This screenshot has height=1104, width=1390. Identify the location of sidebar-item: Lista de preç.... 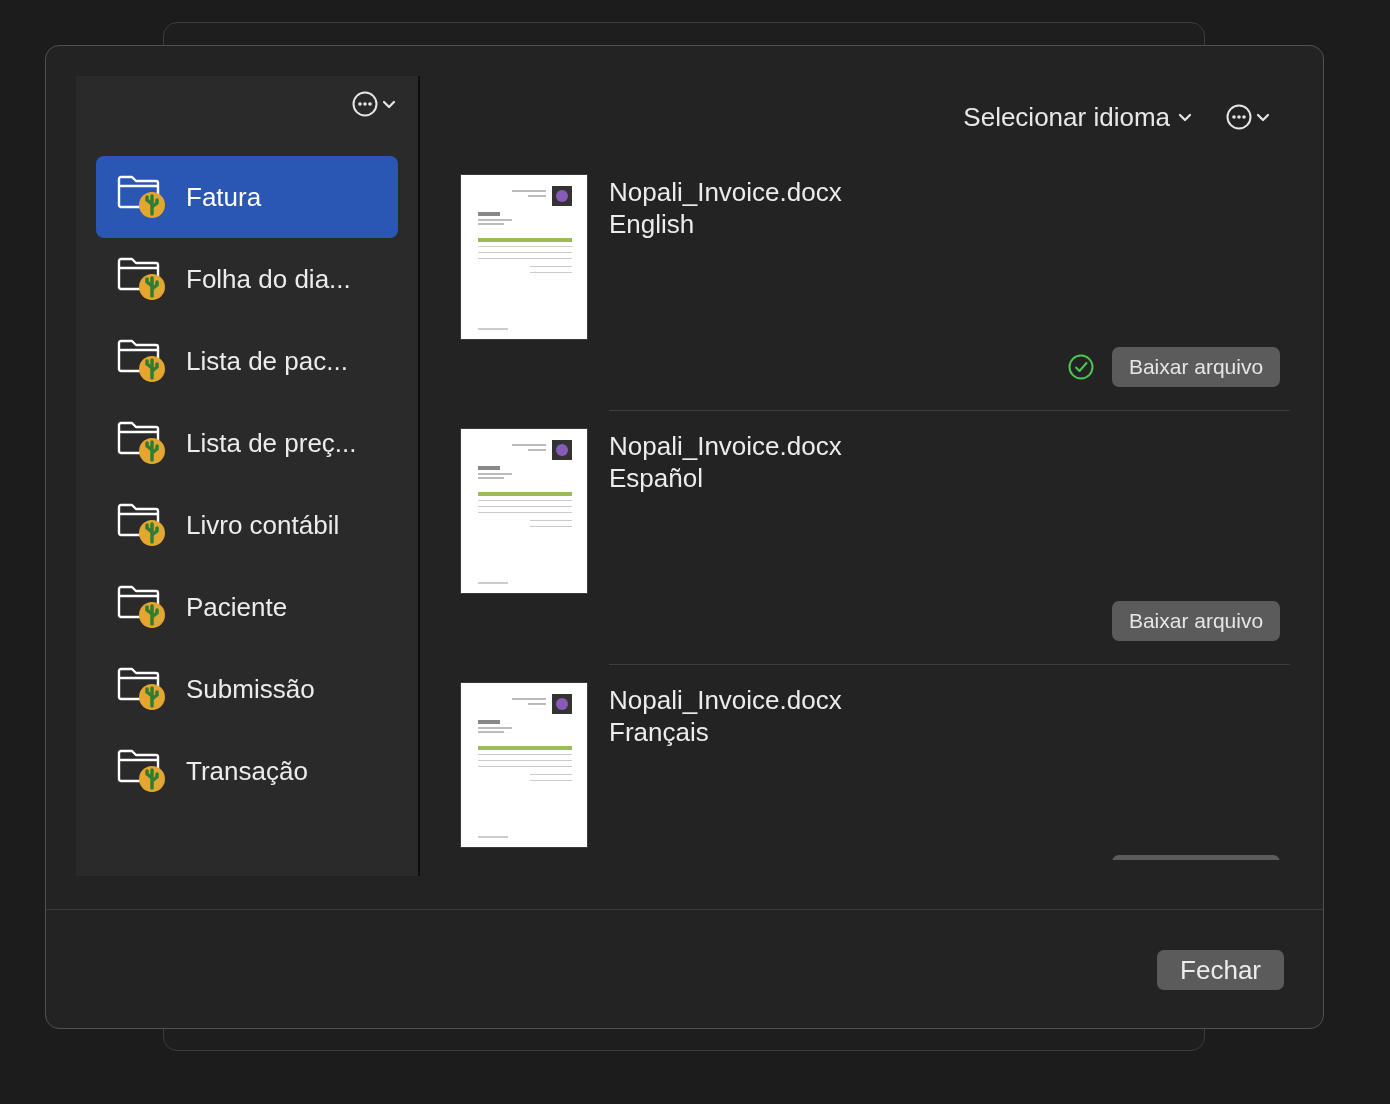
(247, 443).